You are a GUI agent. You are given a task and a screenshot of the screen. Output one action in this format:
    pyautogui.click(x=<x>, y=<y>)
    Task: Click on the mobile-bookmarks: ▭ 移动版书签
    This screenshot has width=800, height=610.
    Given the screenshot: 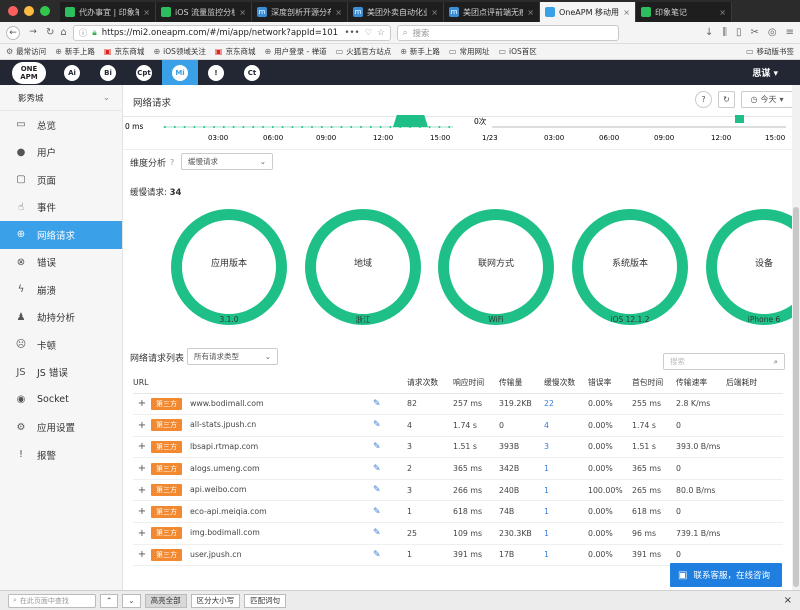 What is the action you would take?
    pyautogui.click(x=770, y=51)
    